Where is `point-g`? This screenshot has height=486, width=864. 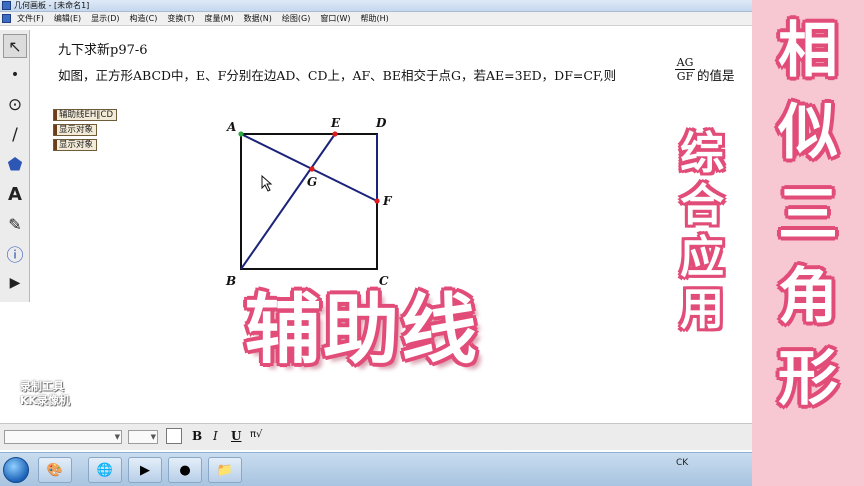
point-g is located at coordinates (312, 169).